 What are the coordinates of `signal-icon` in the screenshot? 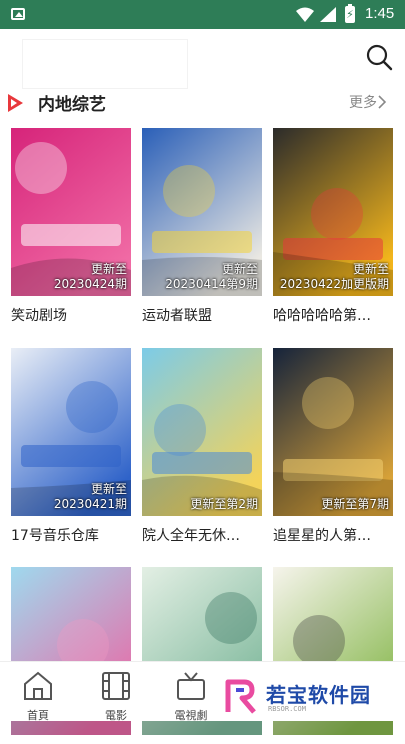 It's located at (328, 14).